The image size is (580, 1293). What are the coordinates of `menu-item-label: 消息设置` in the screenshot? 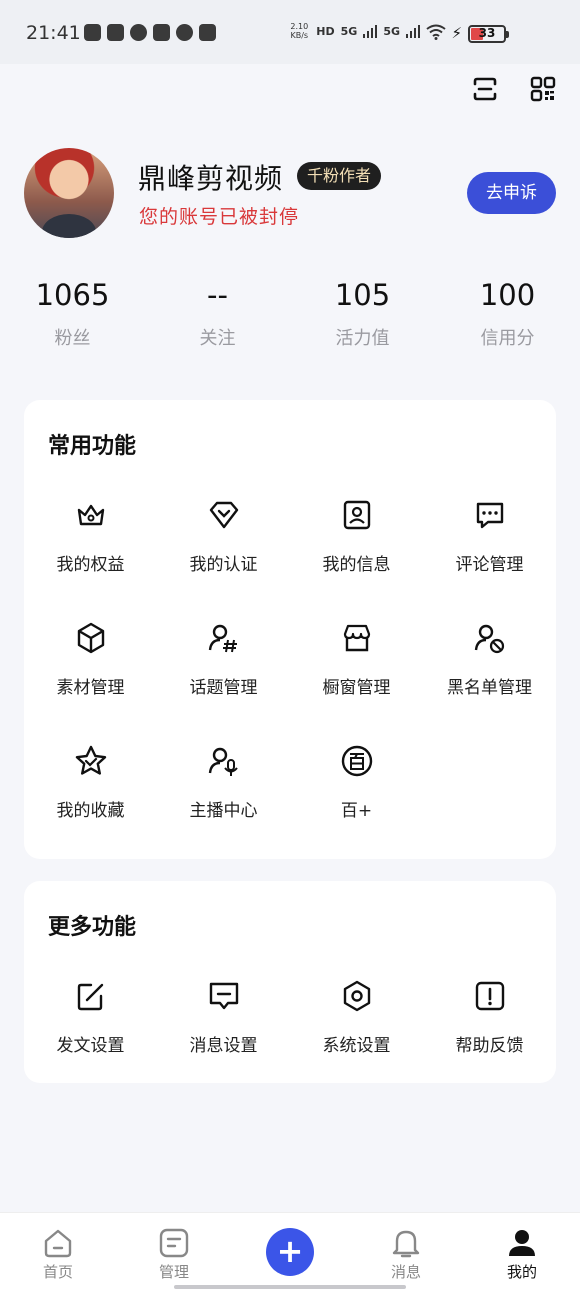 It's located at (223, 1046).